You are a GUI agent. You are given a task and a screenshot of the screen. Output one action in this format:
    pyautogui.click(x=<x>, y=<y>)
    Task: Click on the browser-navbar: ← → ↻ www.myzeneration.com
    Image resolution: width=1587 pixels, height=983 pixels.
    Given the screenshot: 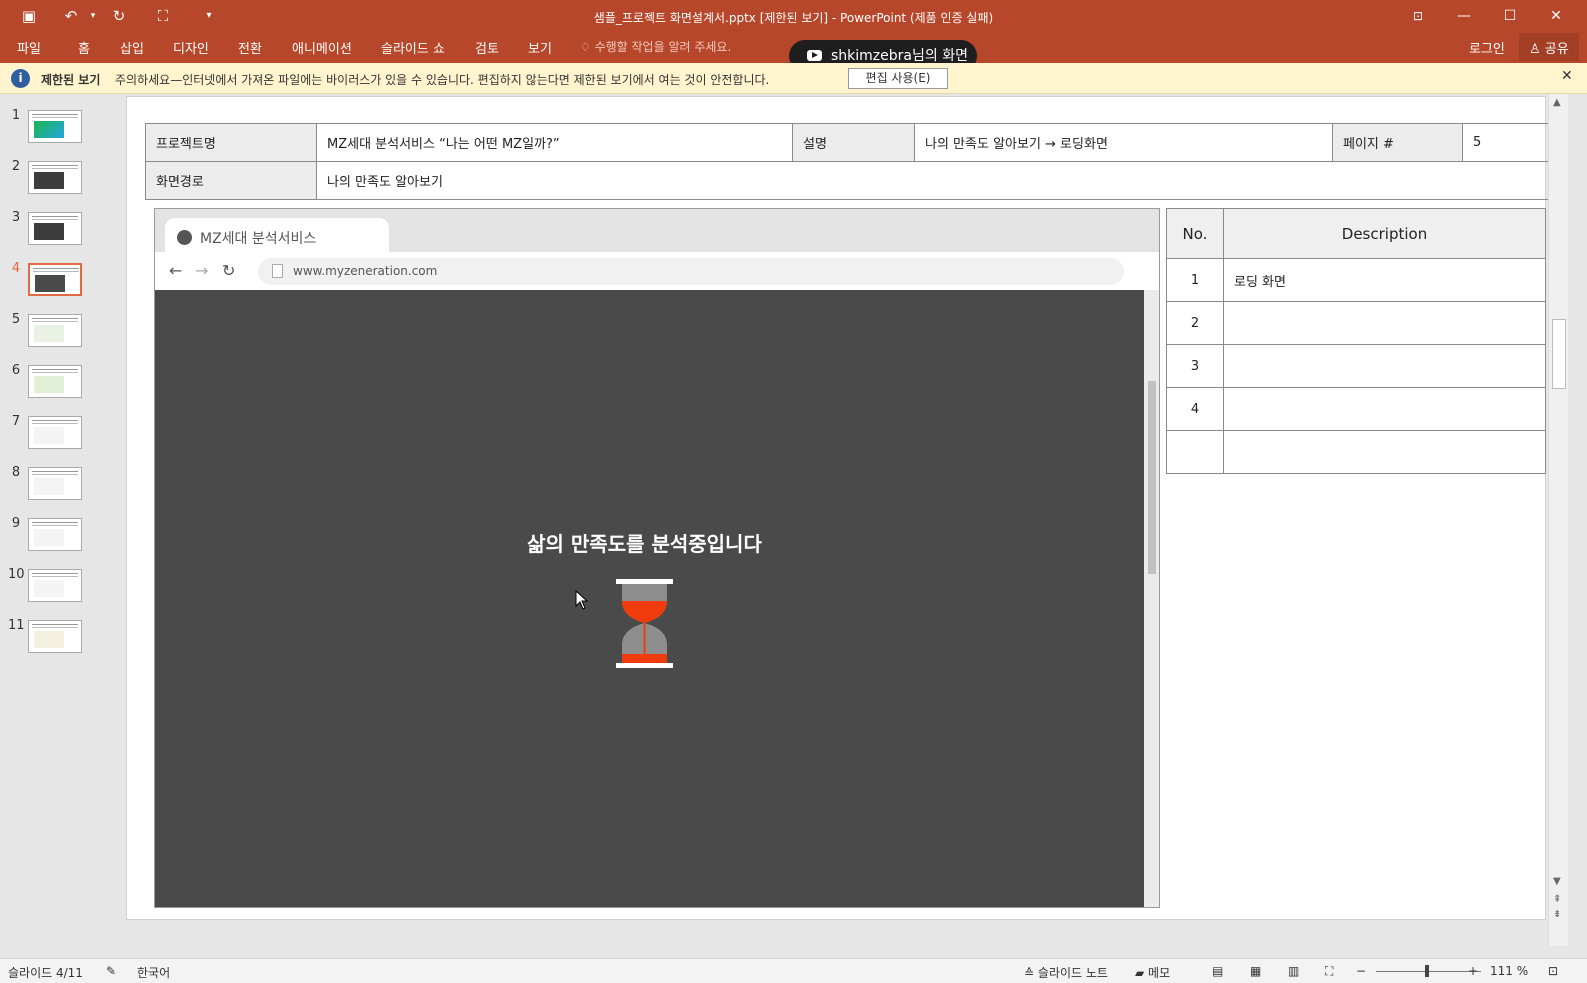 What is the action you would take?
    pyautogui.click(x=657, y=271)
    